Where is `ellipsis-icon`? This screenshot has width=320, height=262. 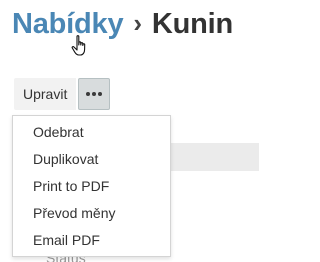
ellipsis-icon is located at coordinates (94, 94).